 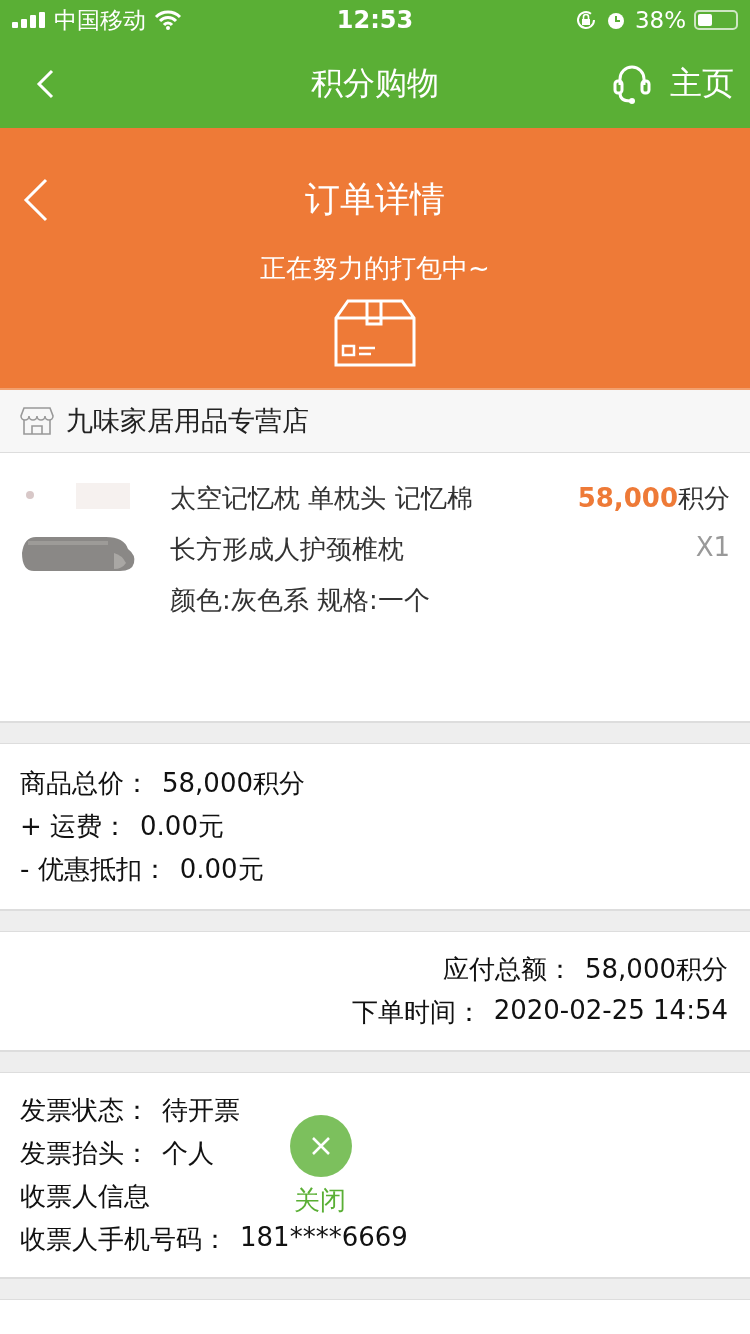 I want to click on summary-label: 商品总价：, so click(x=85, y=783).